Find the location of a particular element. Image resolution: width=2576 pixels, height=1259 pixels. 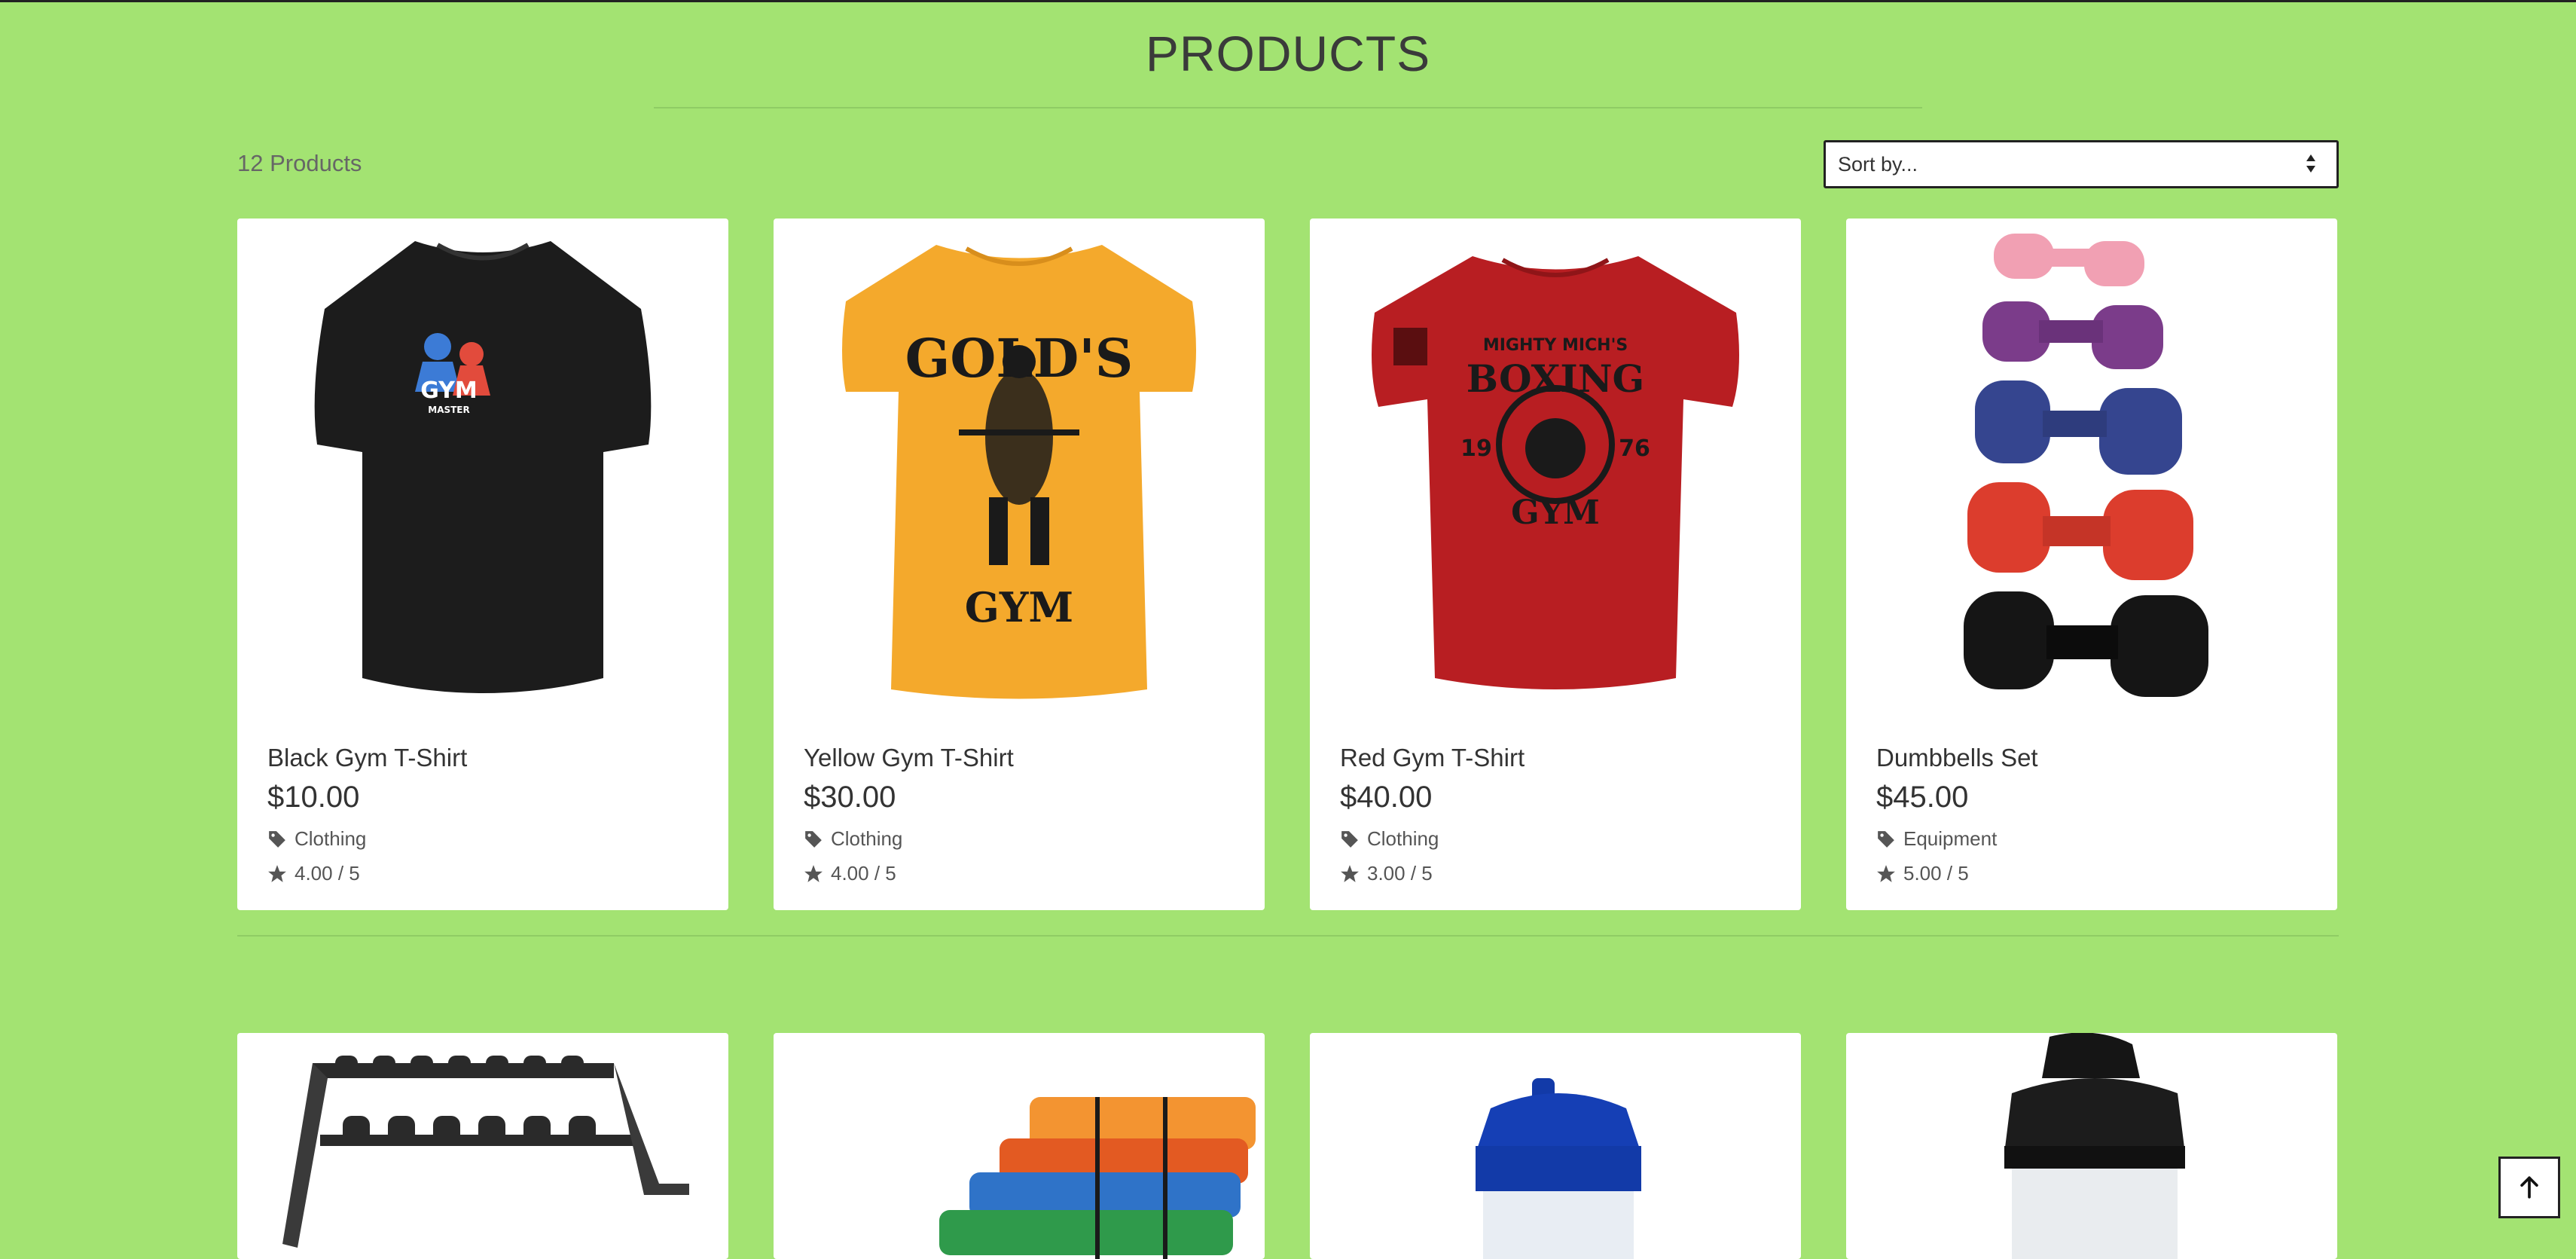

product-price: $30.00 is located at coordinates (850, 797).